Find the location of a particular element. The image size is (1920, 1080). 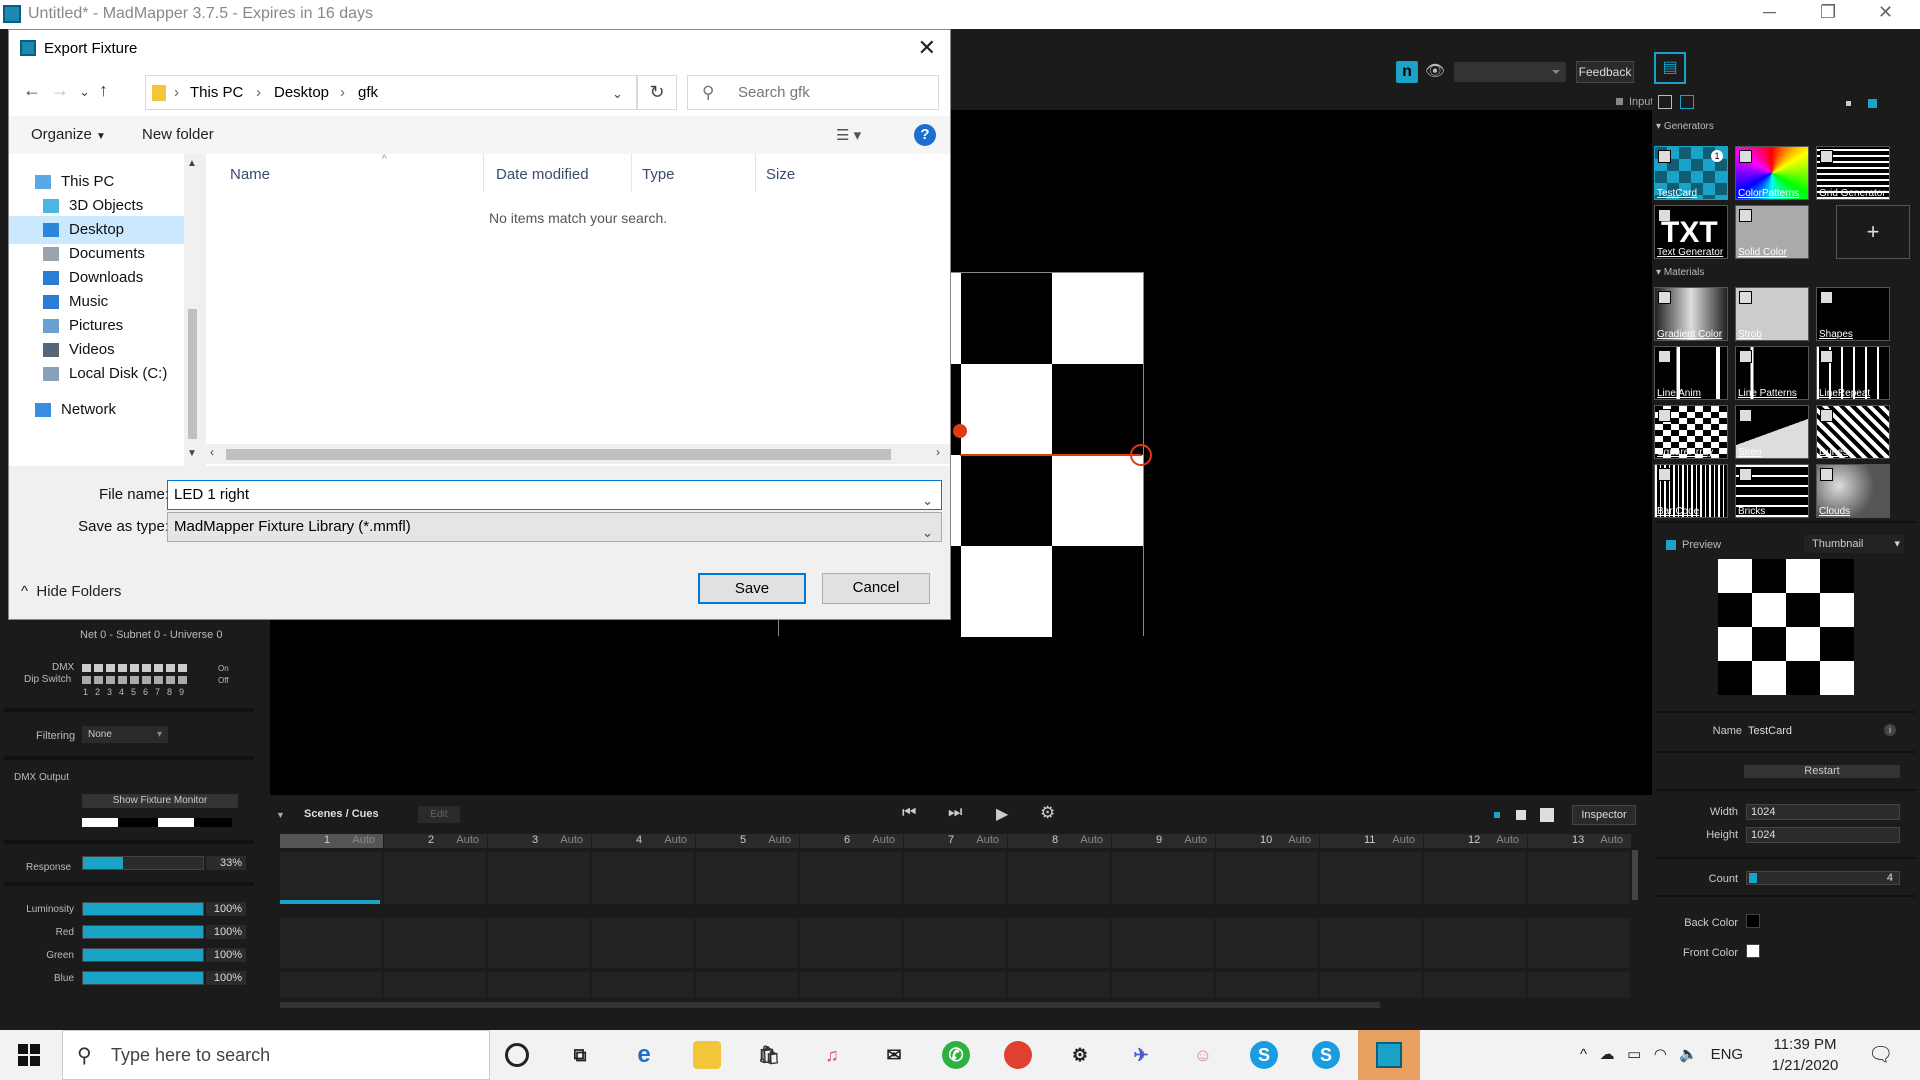

app-face-icon: ☺ is located at coordinates (1203, 1055).